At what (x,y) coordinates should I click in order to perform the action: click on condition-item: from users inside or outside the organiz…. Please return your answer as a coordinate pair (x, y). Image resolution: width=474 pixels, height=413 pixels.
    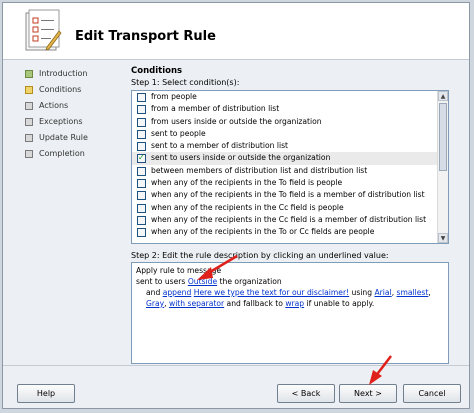
    Looking at the image, I should click on (290, 122).